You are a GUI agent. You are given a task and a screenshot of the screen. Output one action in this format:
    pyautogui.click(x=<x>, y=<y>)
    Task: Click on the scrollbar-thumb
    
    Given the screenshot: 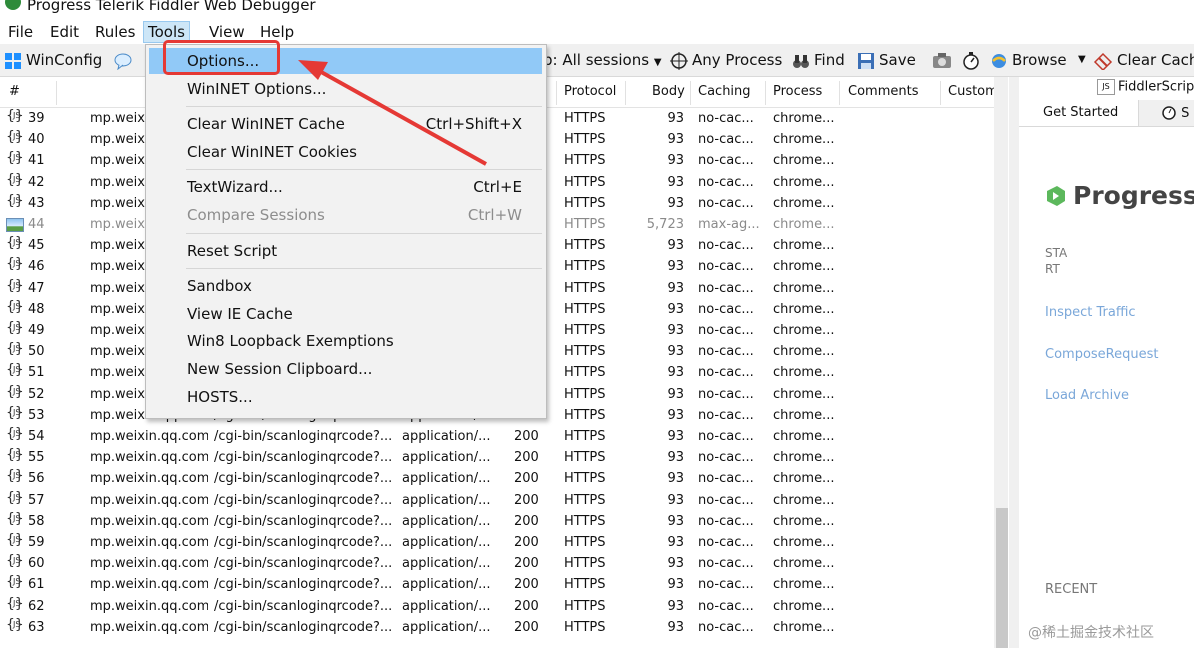 What is the action you would take?
    pyautogui.click(x=1002, y=578)
    